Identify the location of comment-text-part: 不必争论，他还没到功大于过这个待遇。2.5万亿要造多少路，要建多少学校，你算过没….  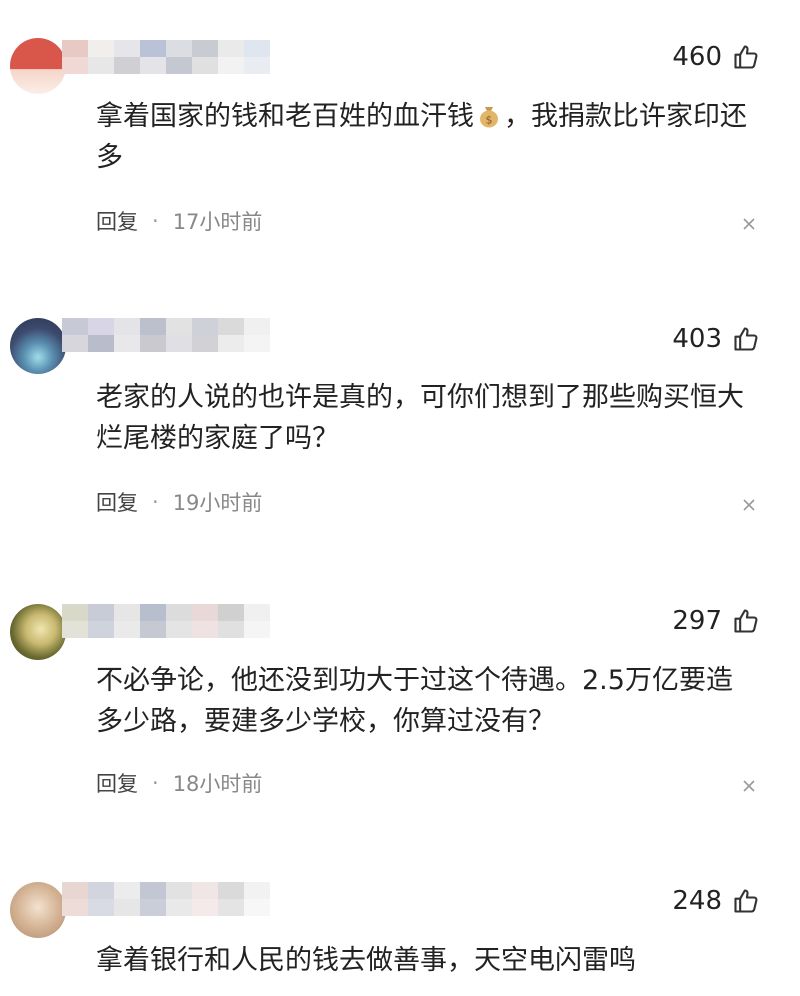
(414, 701).